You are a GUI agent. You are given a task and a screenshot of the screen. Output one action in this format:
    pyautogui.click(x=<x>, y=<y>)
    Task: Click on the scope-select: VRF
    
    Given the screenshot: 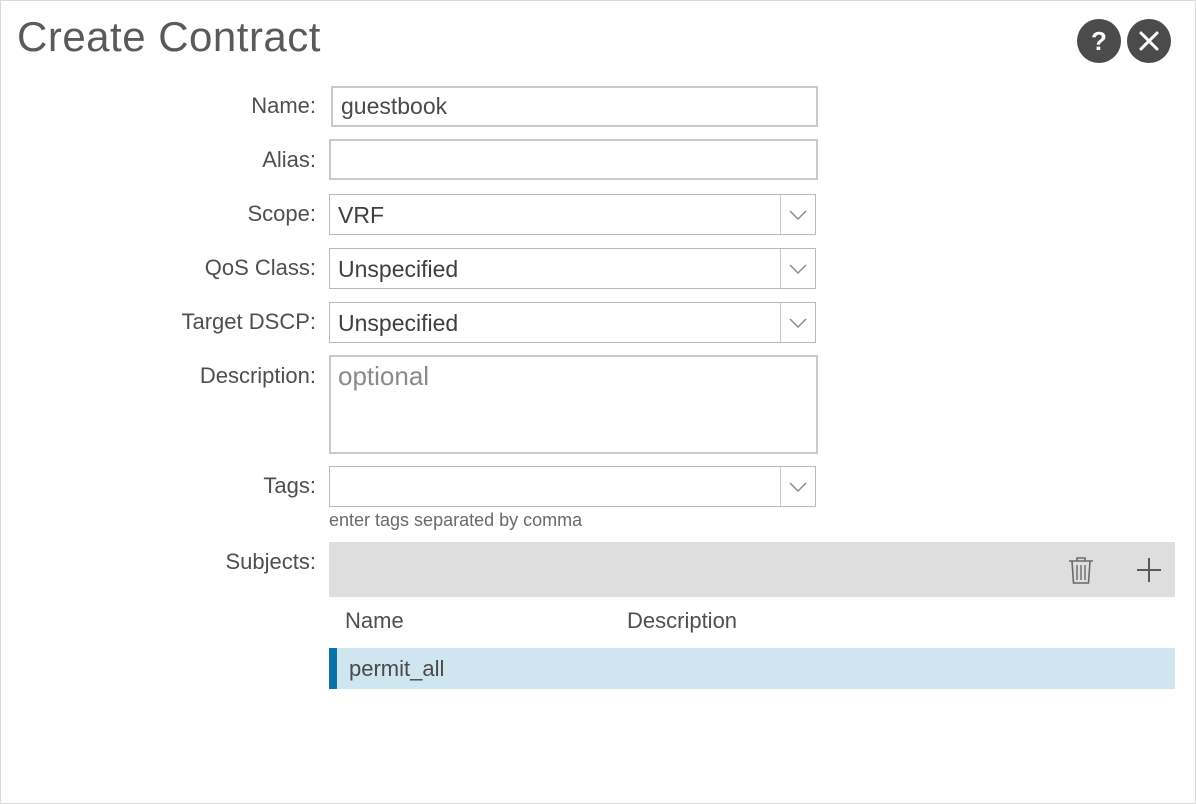 What is the action you would take?
    pyautogui.click(x=572, y=214)
    